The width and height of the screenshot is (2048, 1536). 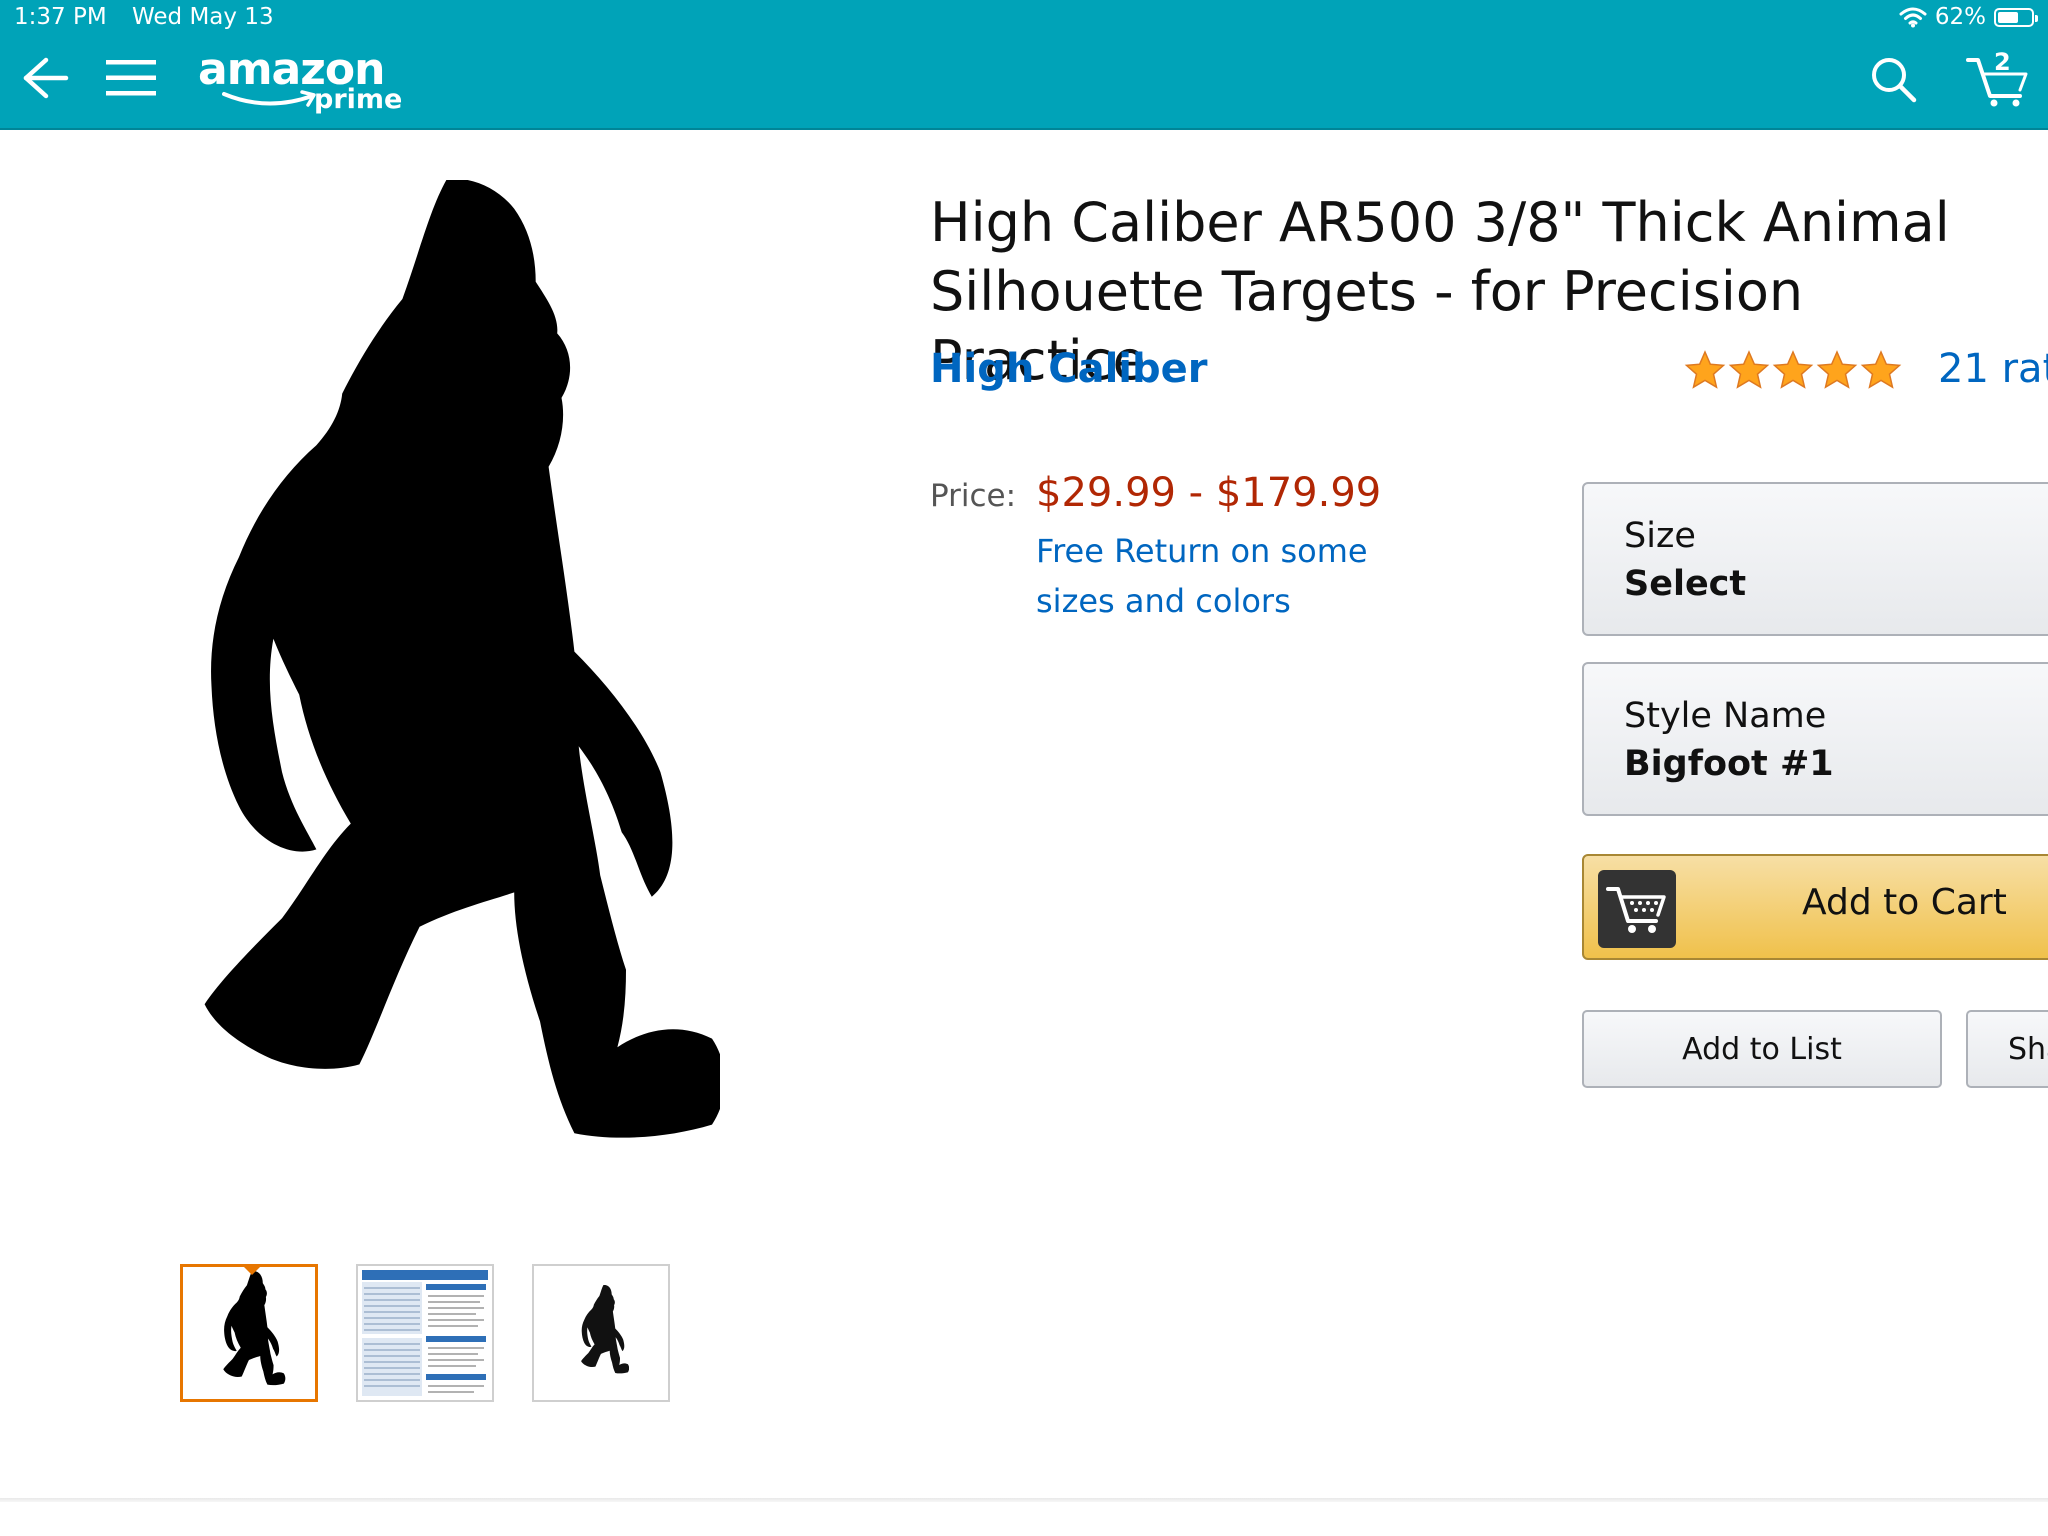 I want to click on app-header: 1:37 PM Wed May 13 62% amazon prime 2, so click(x=1024, y=65).